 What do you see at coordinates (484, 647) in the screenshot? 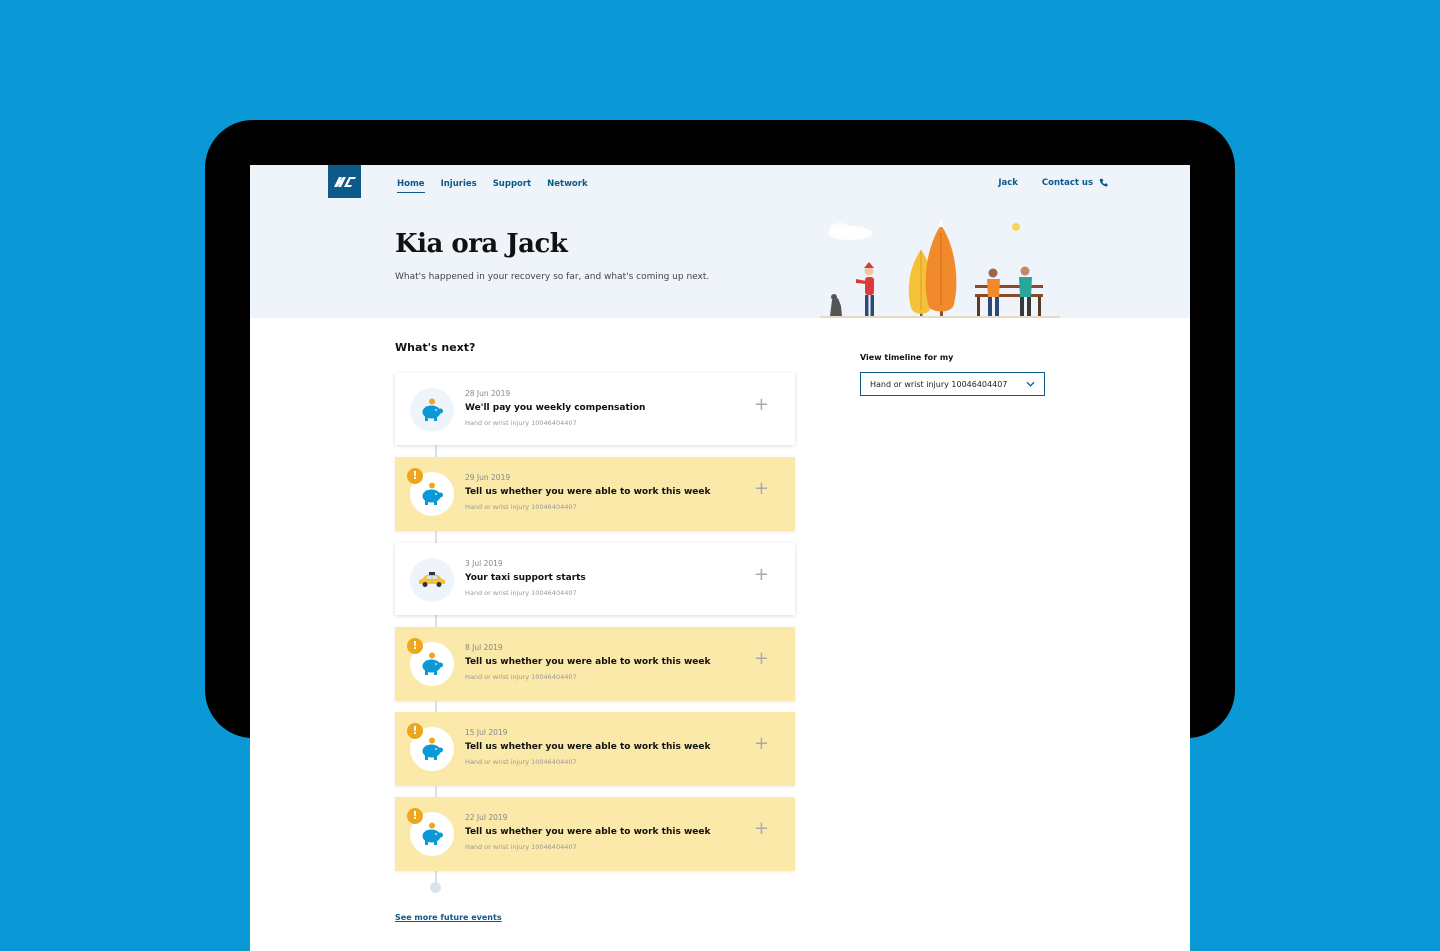
I see `event-date: 8 Jul 2019` at bounding box center [484, 647].